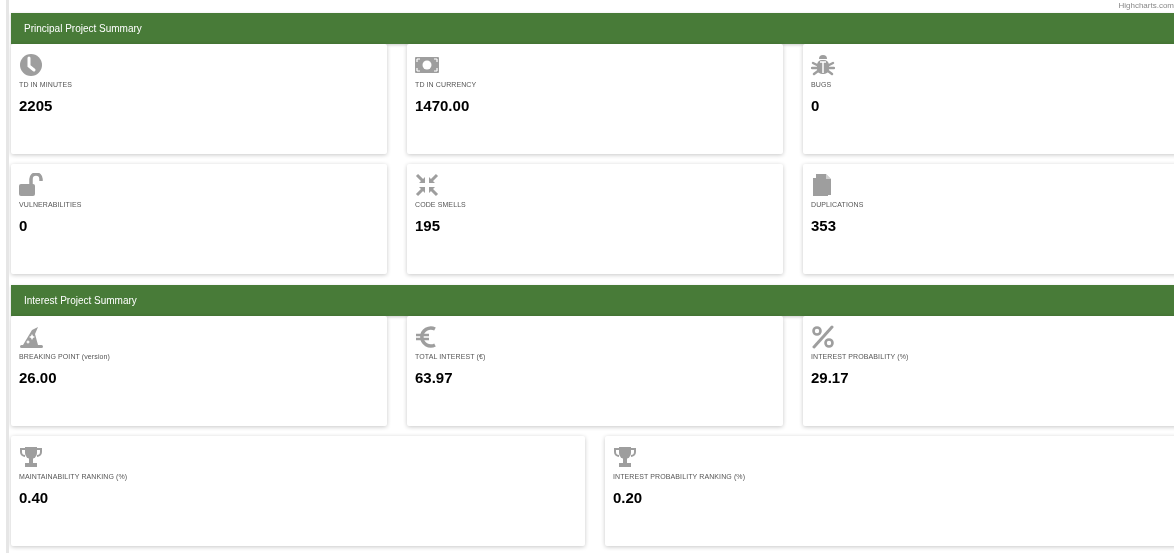  What do you see at coordinates (823, 65) in the screenshot?
I see `bug-icon` at bounding box center [823, 65].